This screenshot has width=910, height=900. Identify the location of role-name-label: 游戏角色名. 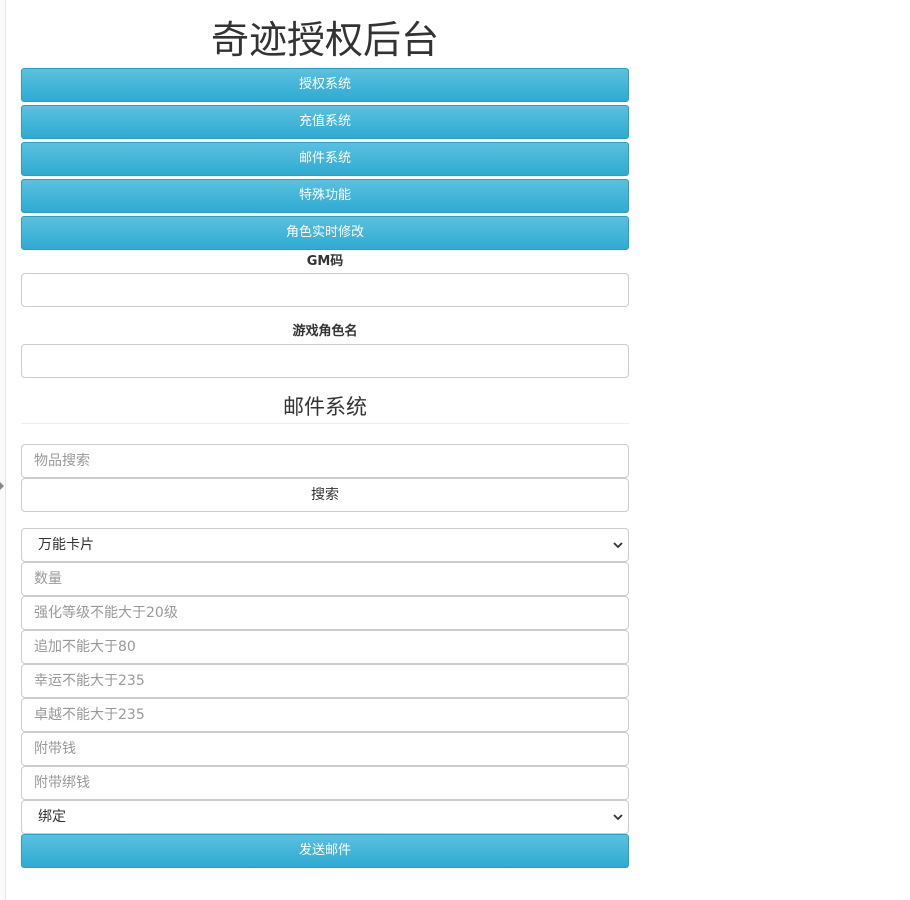
(325, 331).